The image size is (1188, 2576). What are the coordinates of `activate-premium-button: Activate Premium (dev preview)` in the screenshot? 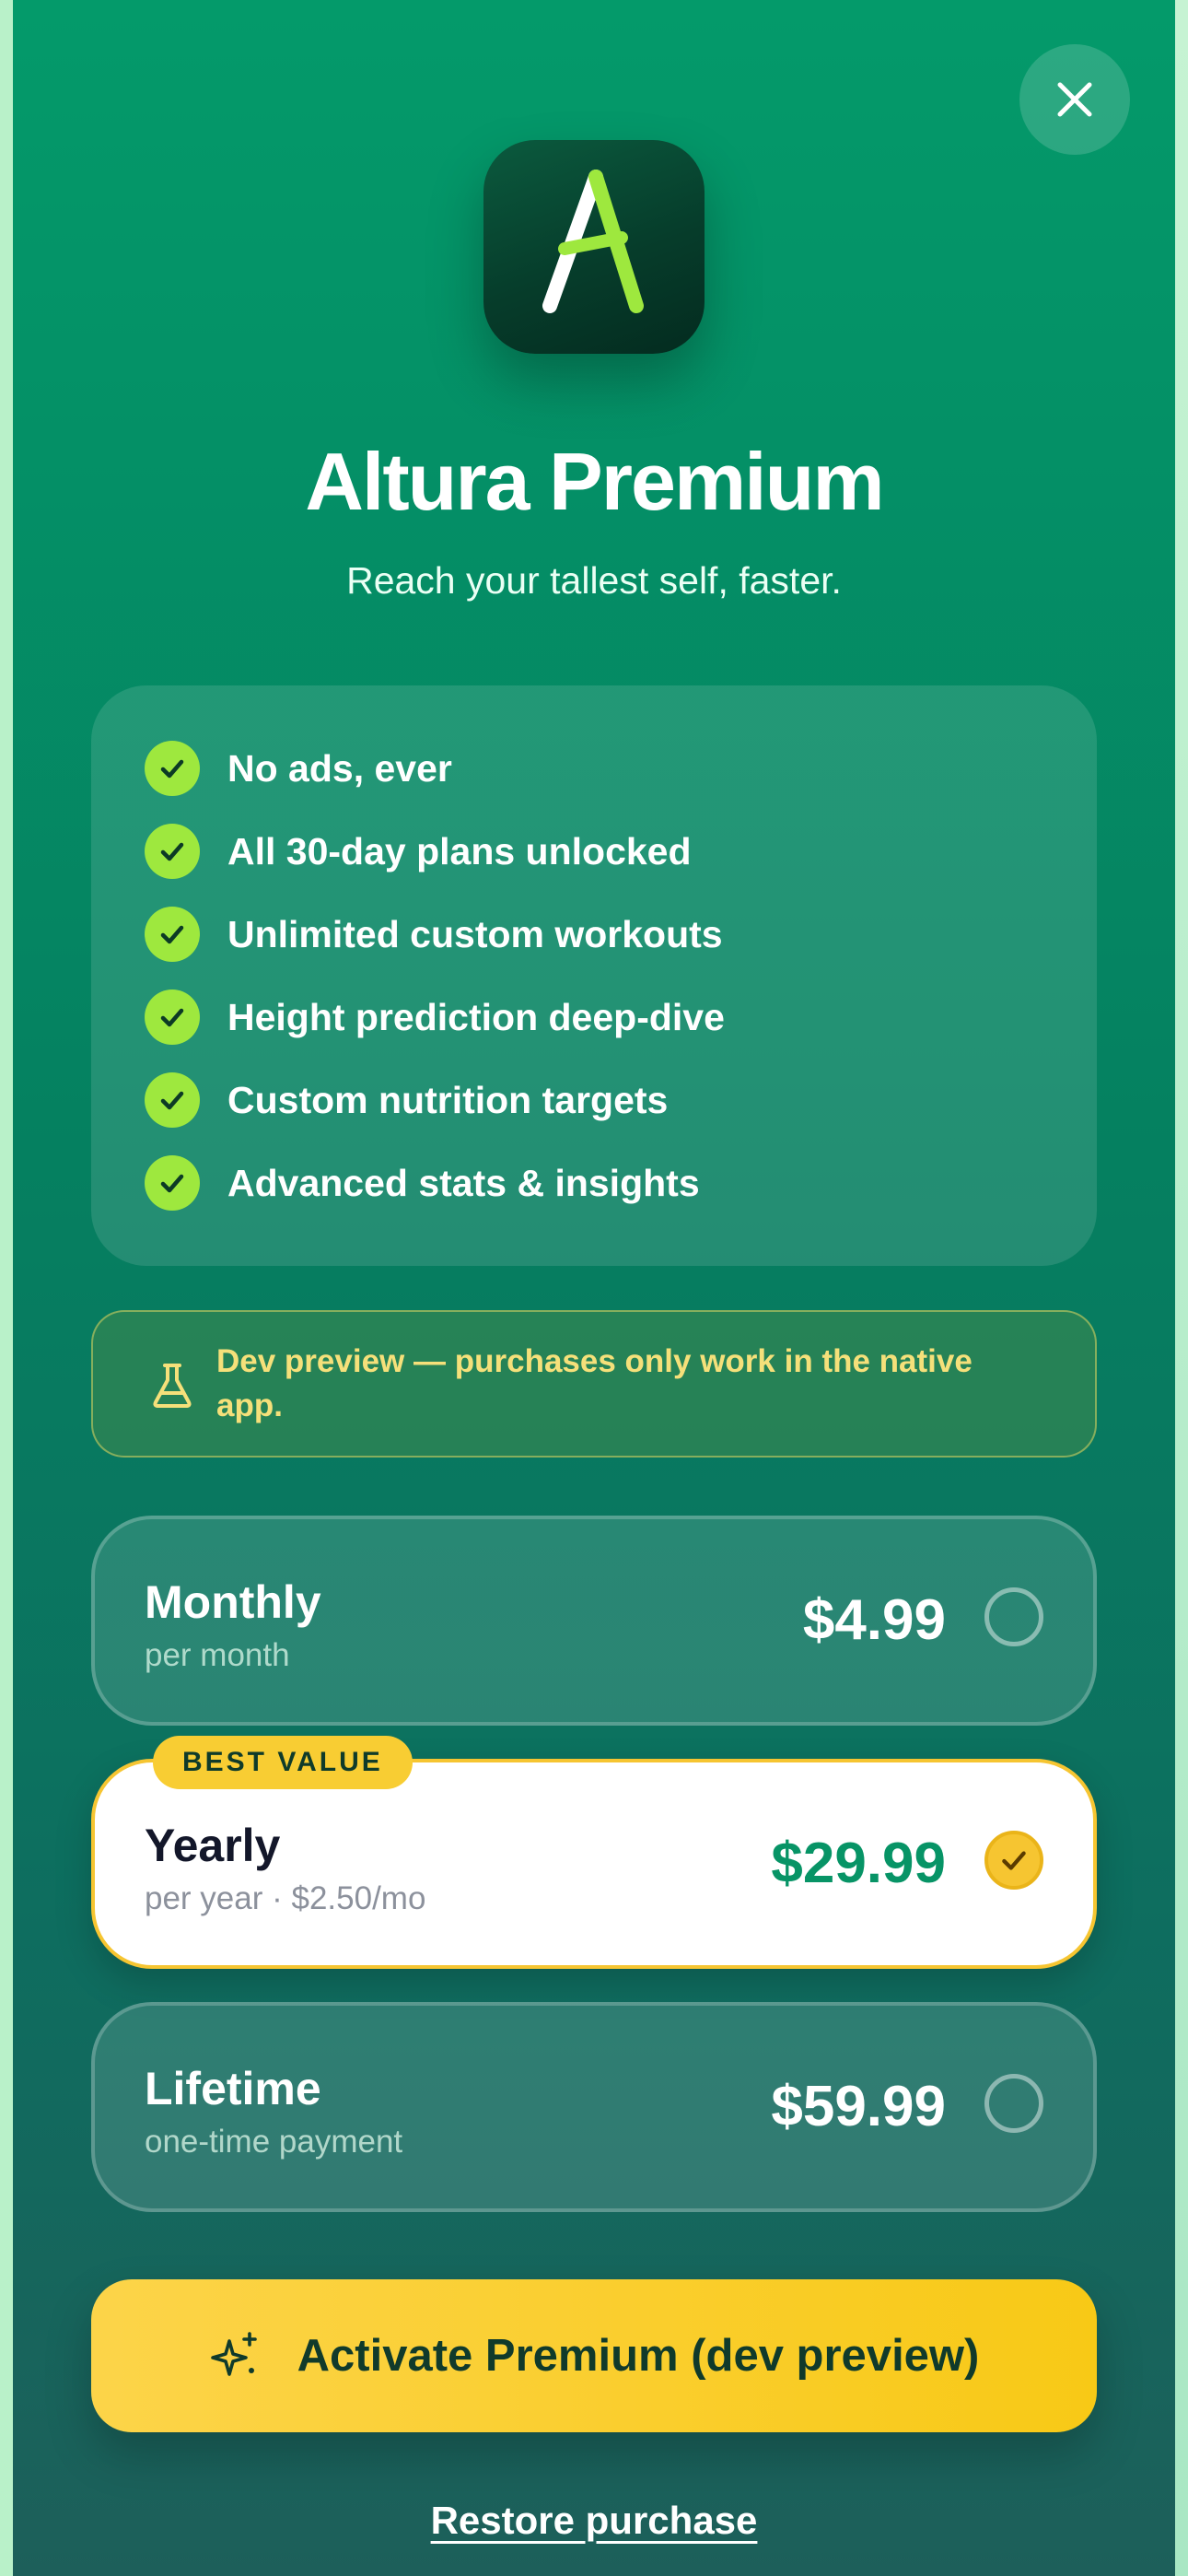 It's located at (594, 2355).